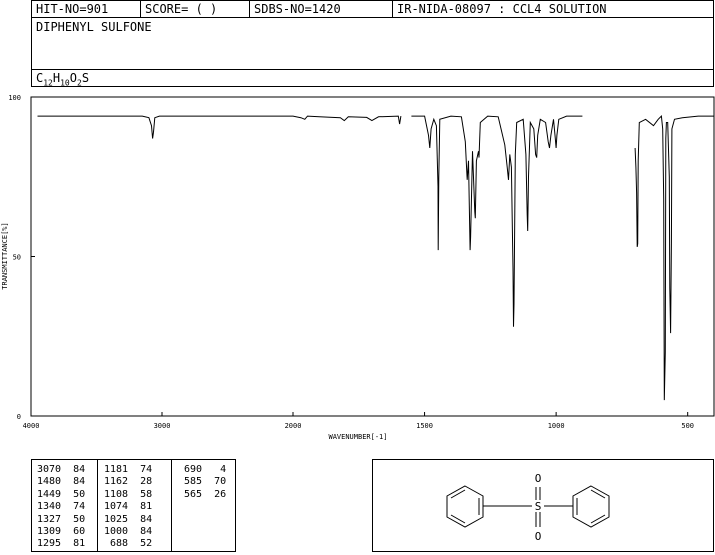 This screenshot has width=715, height=555. I want to click on y-axis-label: TRANSMITTANCE[%], so click(5, 255).